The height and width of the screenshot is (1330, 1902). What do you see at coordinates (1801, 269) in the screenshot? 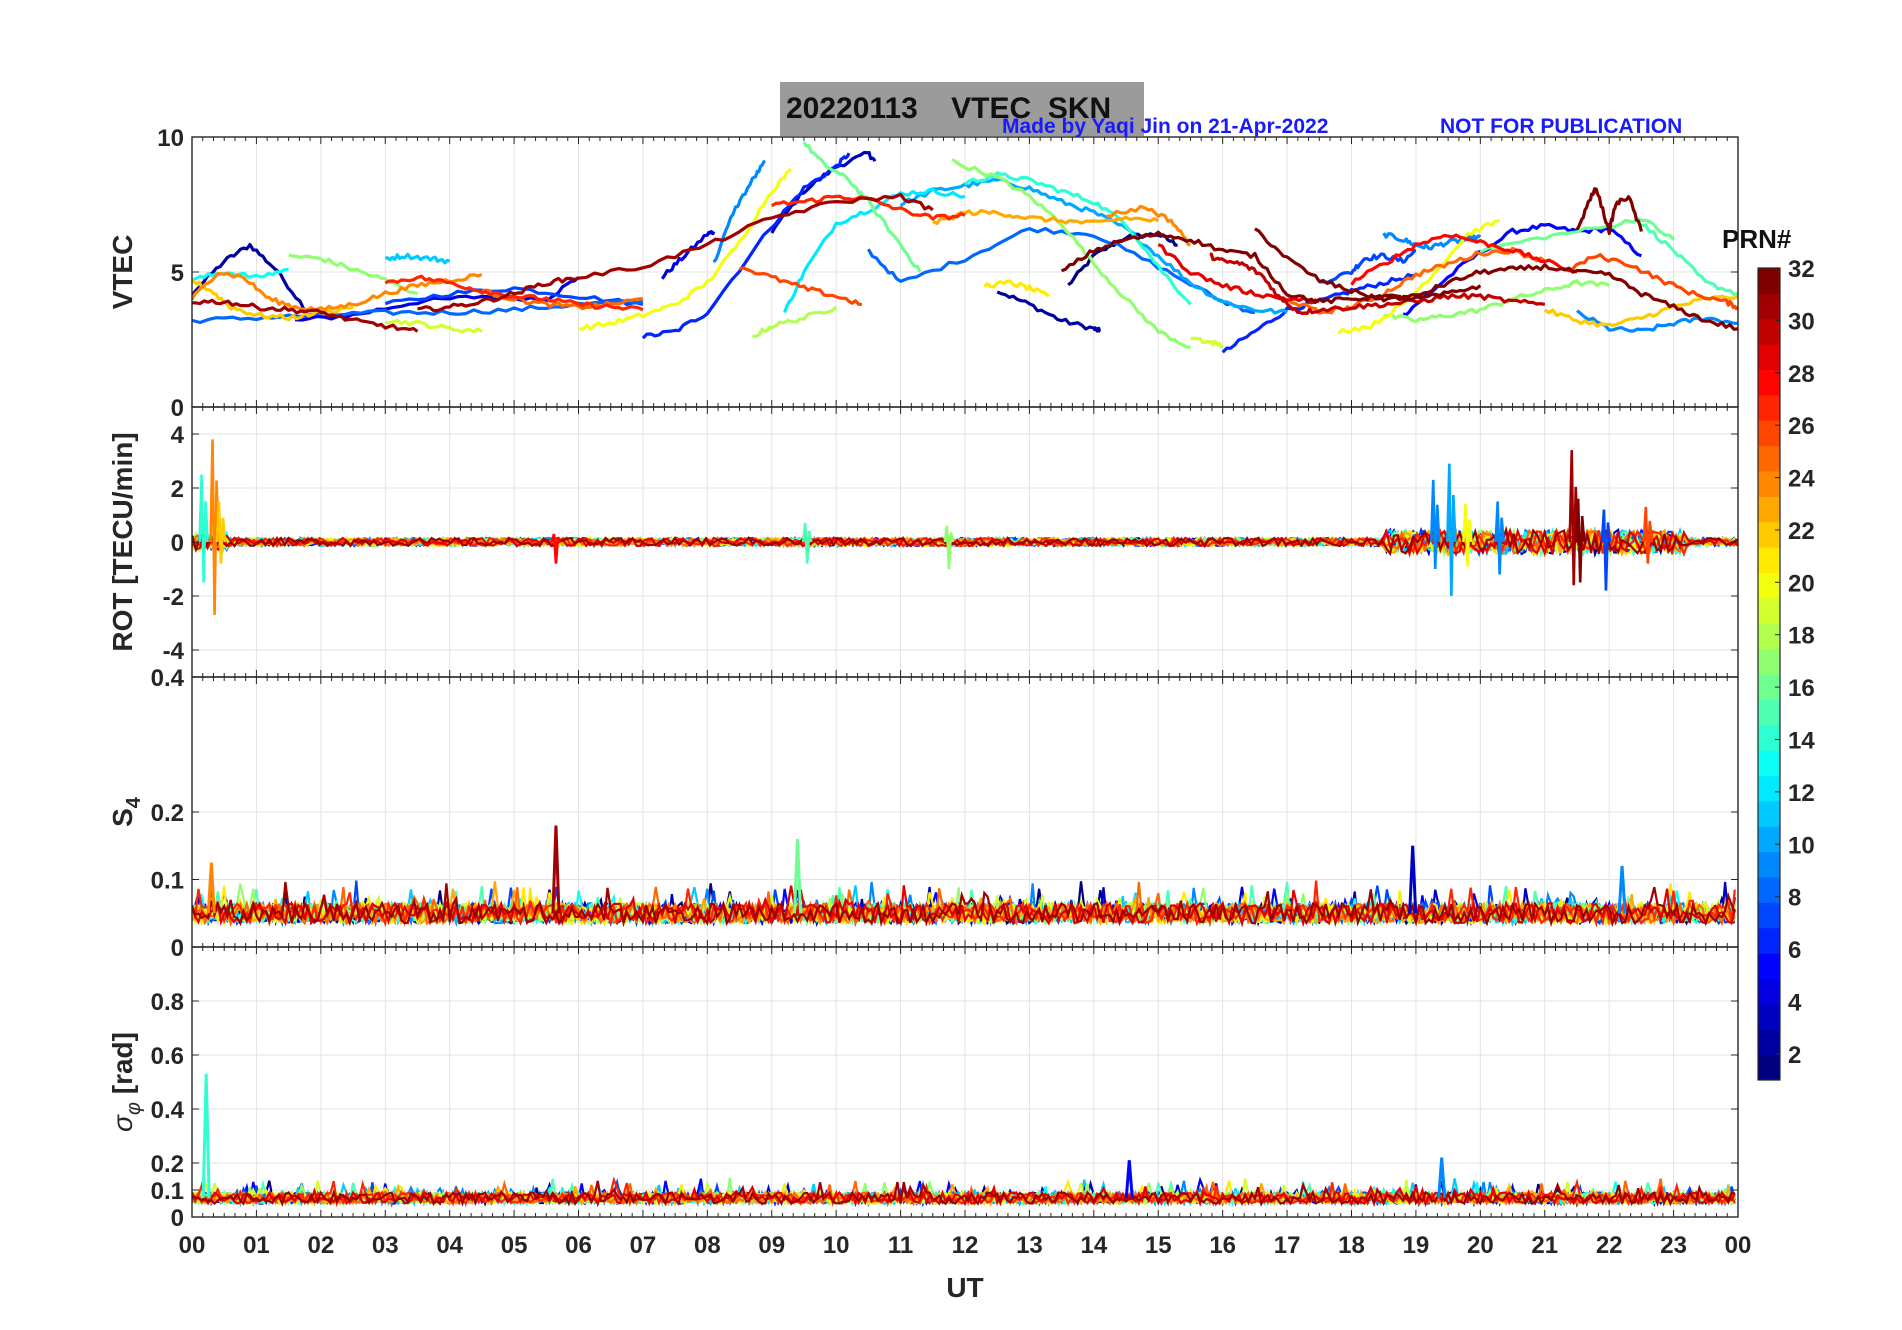
I see `colorbar-tick-label: 32` at bounding box center [1801, 269].